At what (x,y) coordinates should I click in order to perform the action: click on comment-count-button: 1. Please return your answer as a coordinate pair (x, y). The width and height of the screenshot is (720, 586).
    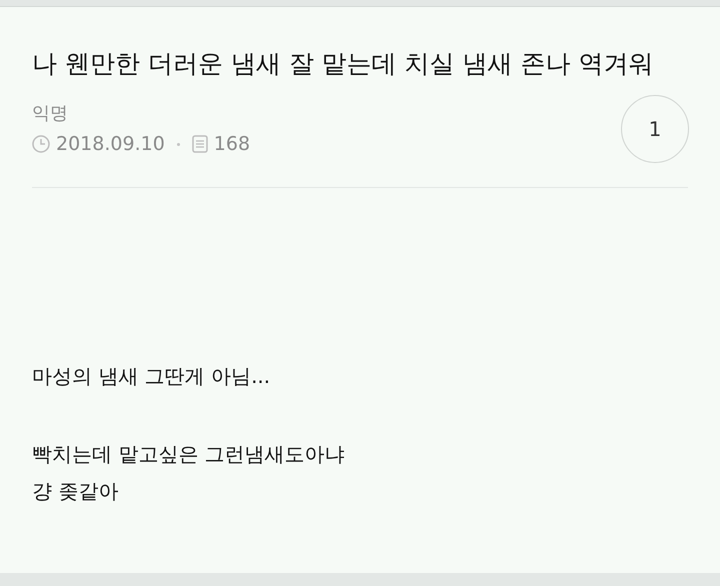
    Looking at the image, I should click on (655, 129).